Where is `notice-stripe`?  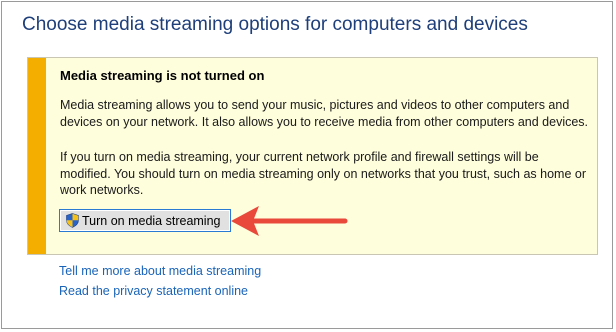
notice-stripe is located at coordinates (37, 156).